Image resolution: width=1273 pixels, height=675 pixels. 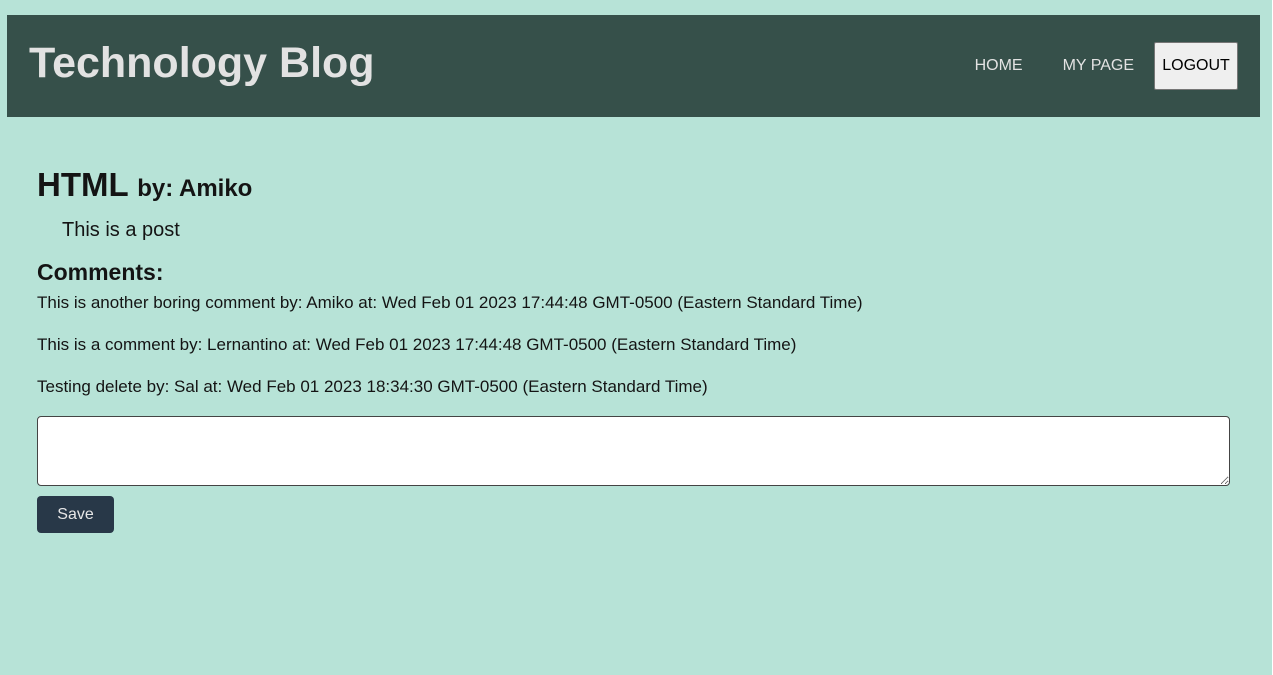 I want to click on save-button: Save, so click(x=75, y=514).